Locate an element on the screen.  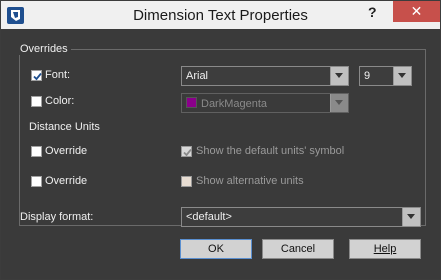
font-combo: Arial is located at coordinates (265, 76).